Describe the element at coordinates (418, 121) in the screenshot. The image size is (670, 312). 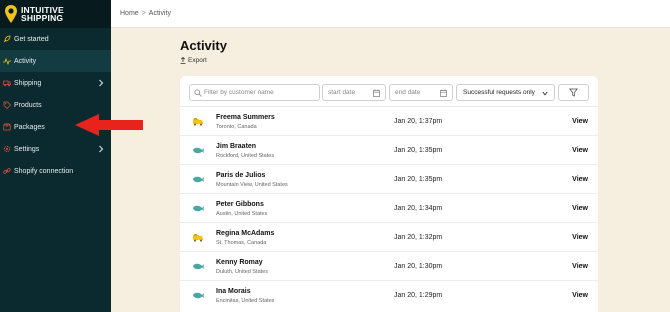
I see `request-date: Jan 20, 1:37pm` at that location.